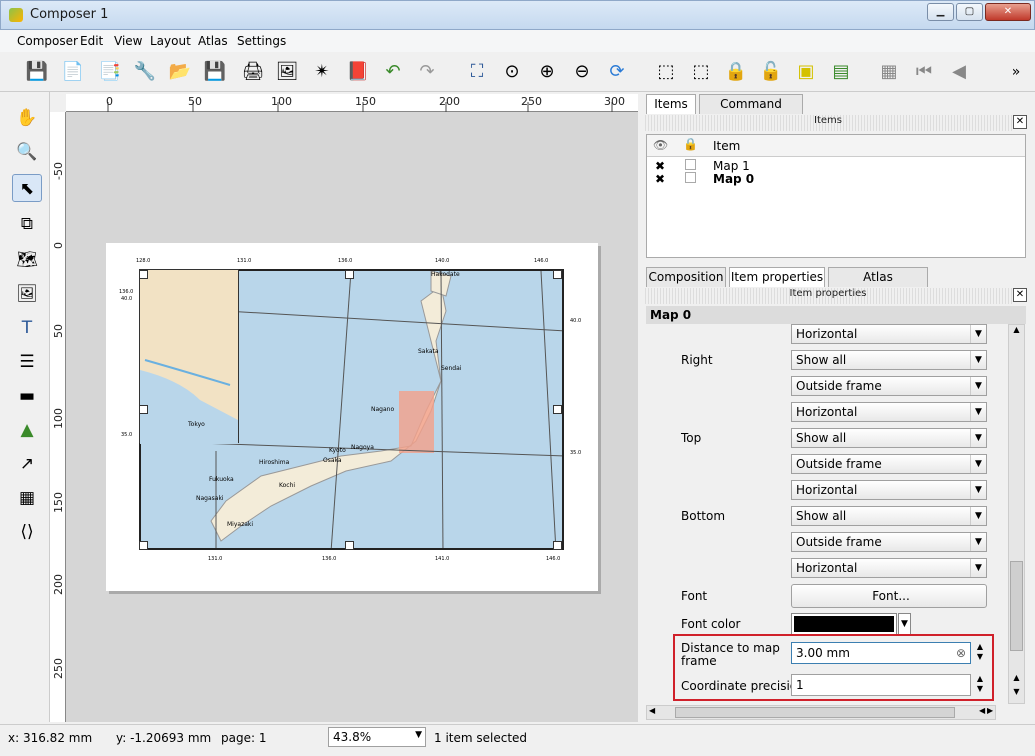  I want to click on move-content-icon: ⧉, so click(27, 224).